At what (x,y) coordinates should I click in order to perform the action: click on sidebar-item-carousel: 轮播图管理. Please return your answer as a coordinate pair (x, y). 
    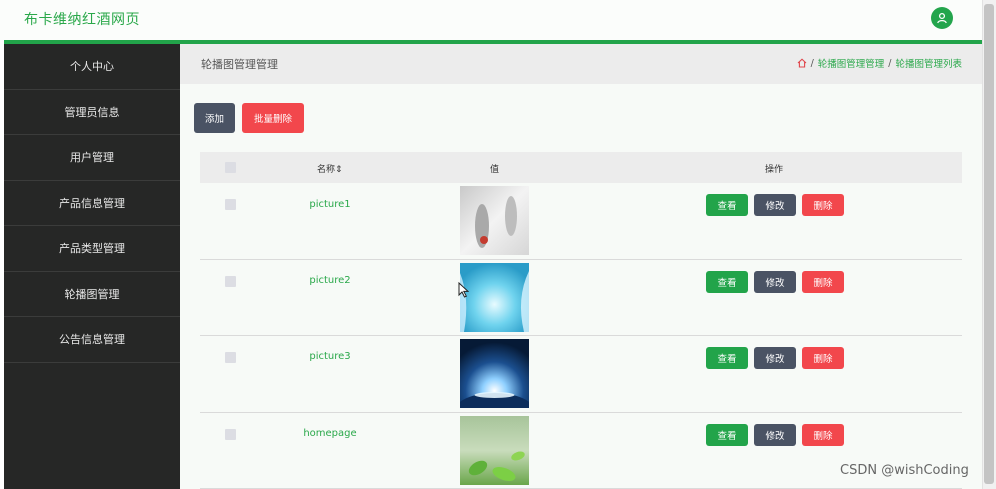
    Looking at the image, I should click on (92, 294).